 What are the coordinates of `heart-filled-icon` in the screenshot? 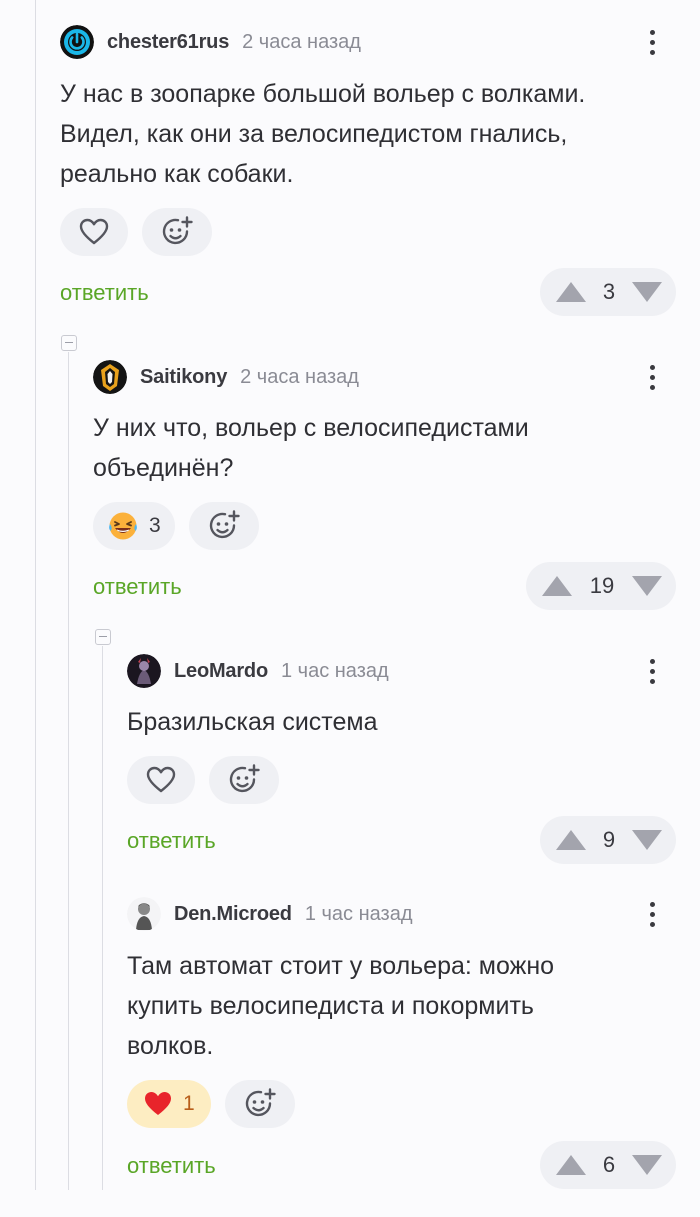 It's located at (158, 1103).